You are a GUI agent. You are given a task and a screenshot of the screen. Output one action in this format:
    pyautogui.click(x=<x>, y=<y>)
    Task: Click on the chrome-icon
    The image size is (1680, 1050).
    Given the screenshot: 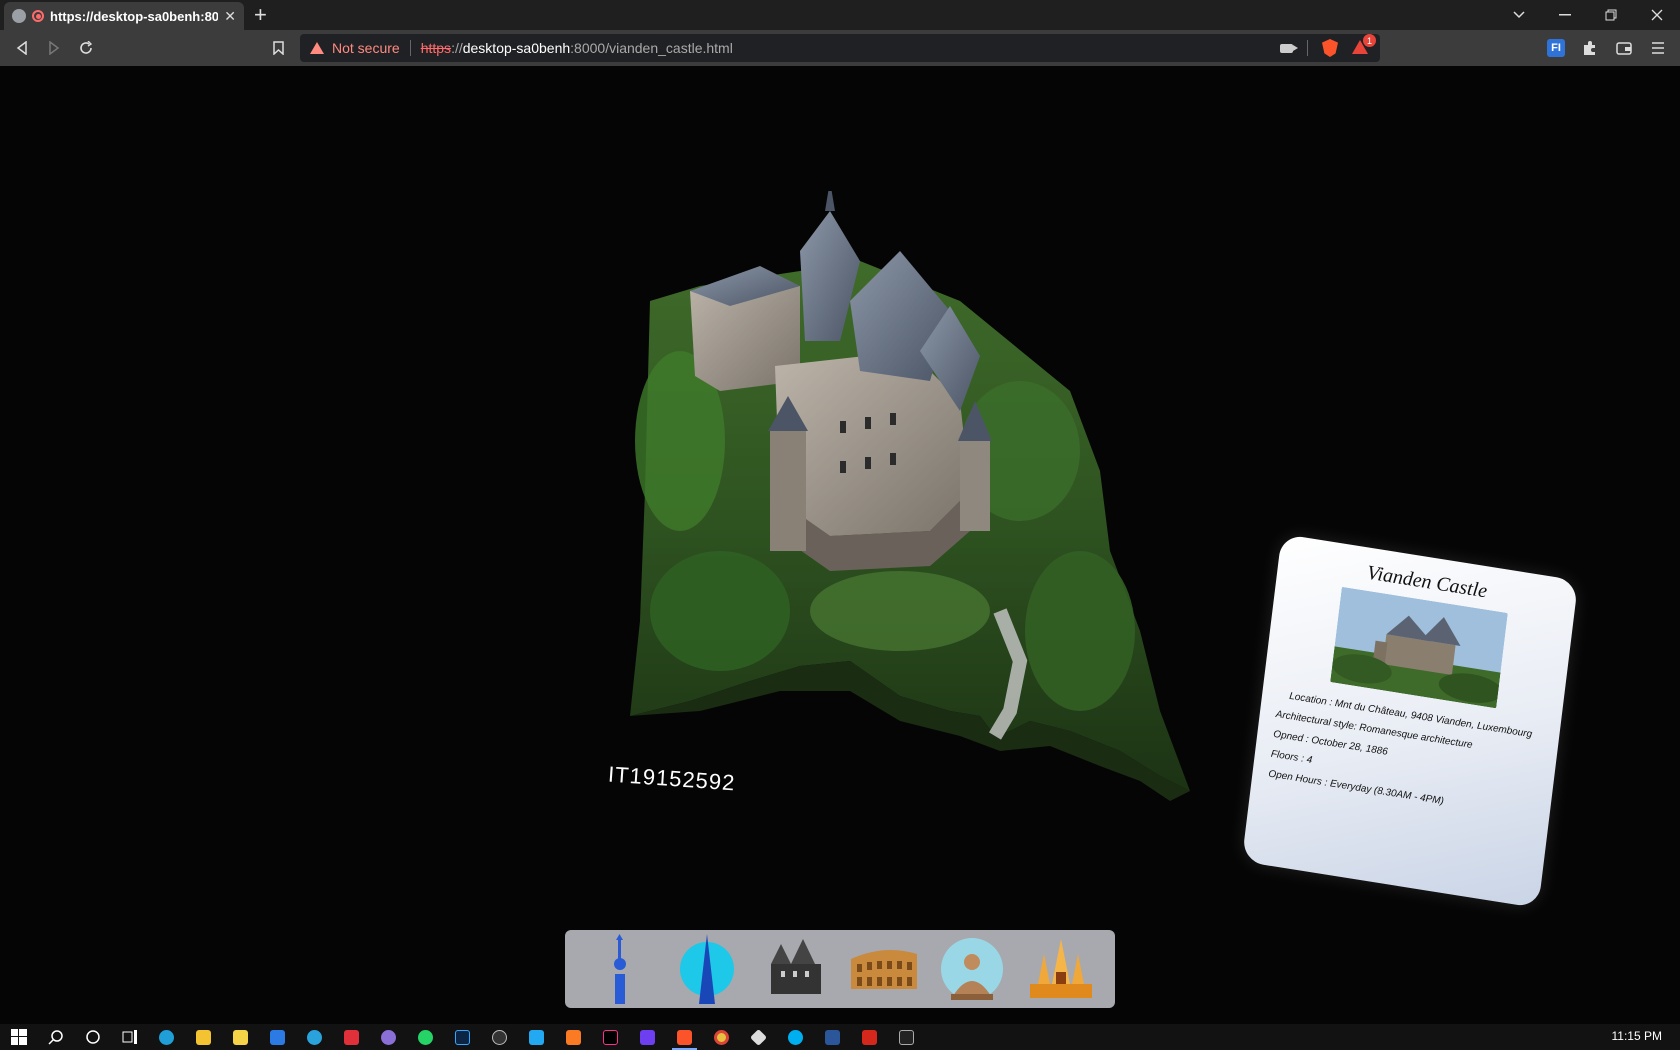 What is the action you would take?
    pyautogui.click(x=721, y=1037)
    